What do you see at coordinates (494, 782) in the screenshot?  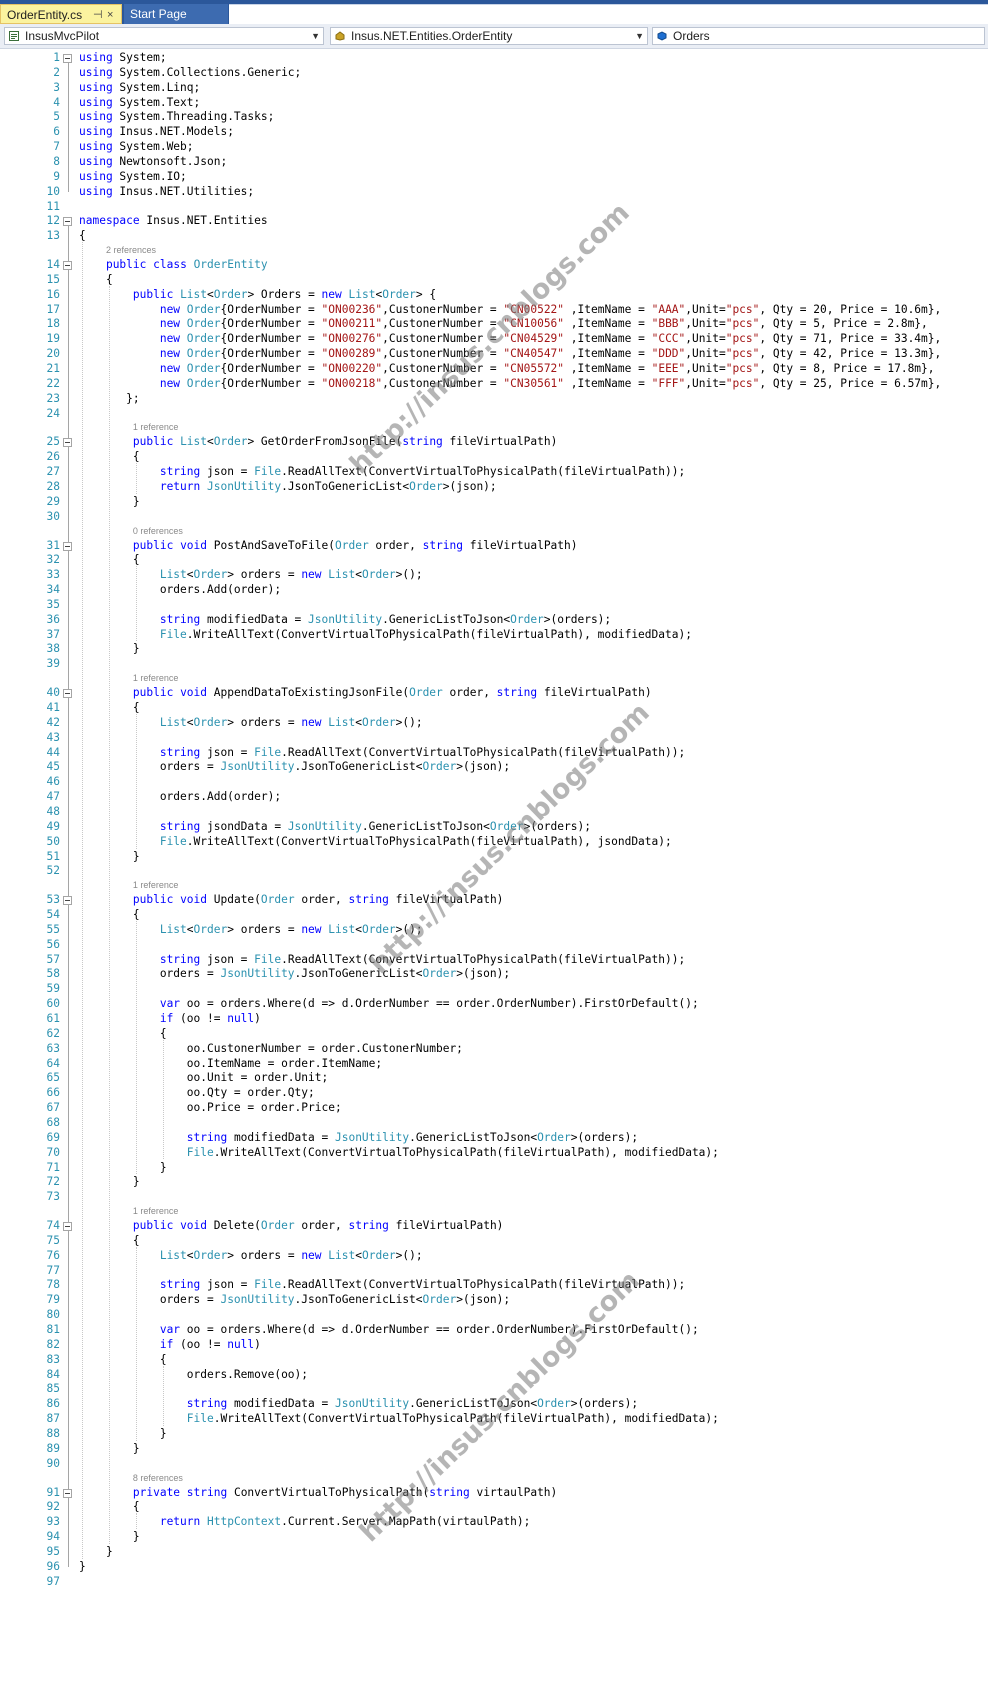 I see `code-line: 46` at bounding box center [494, 782].